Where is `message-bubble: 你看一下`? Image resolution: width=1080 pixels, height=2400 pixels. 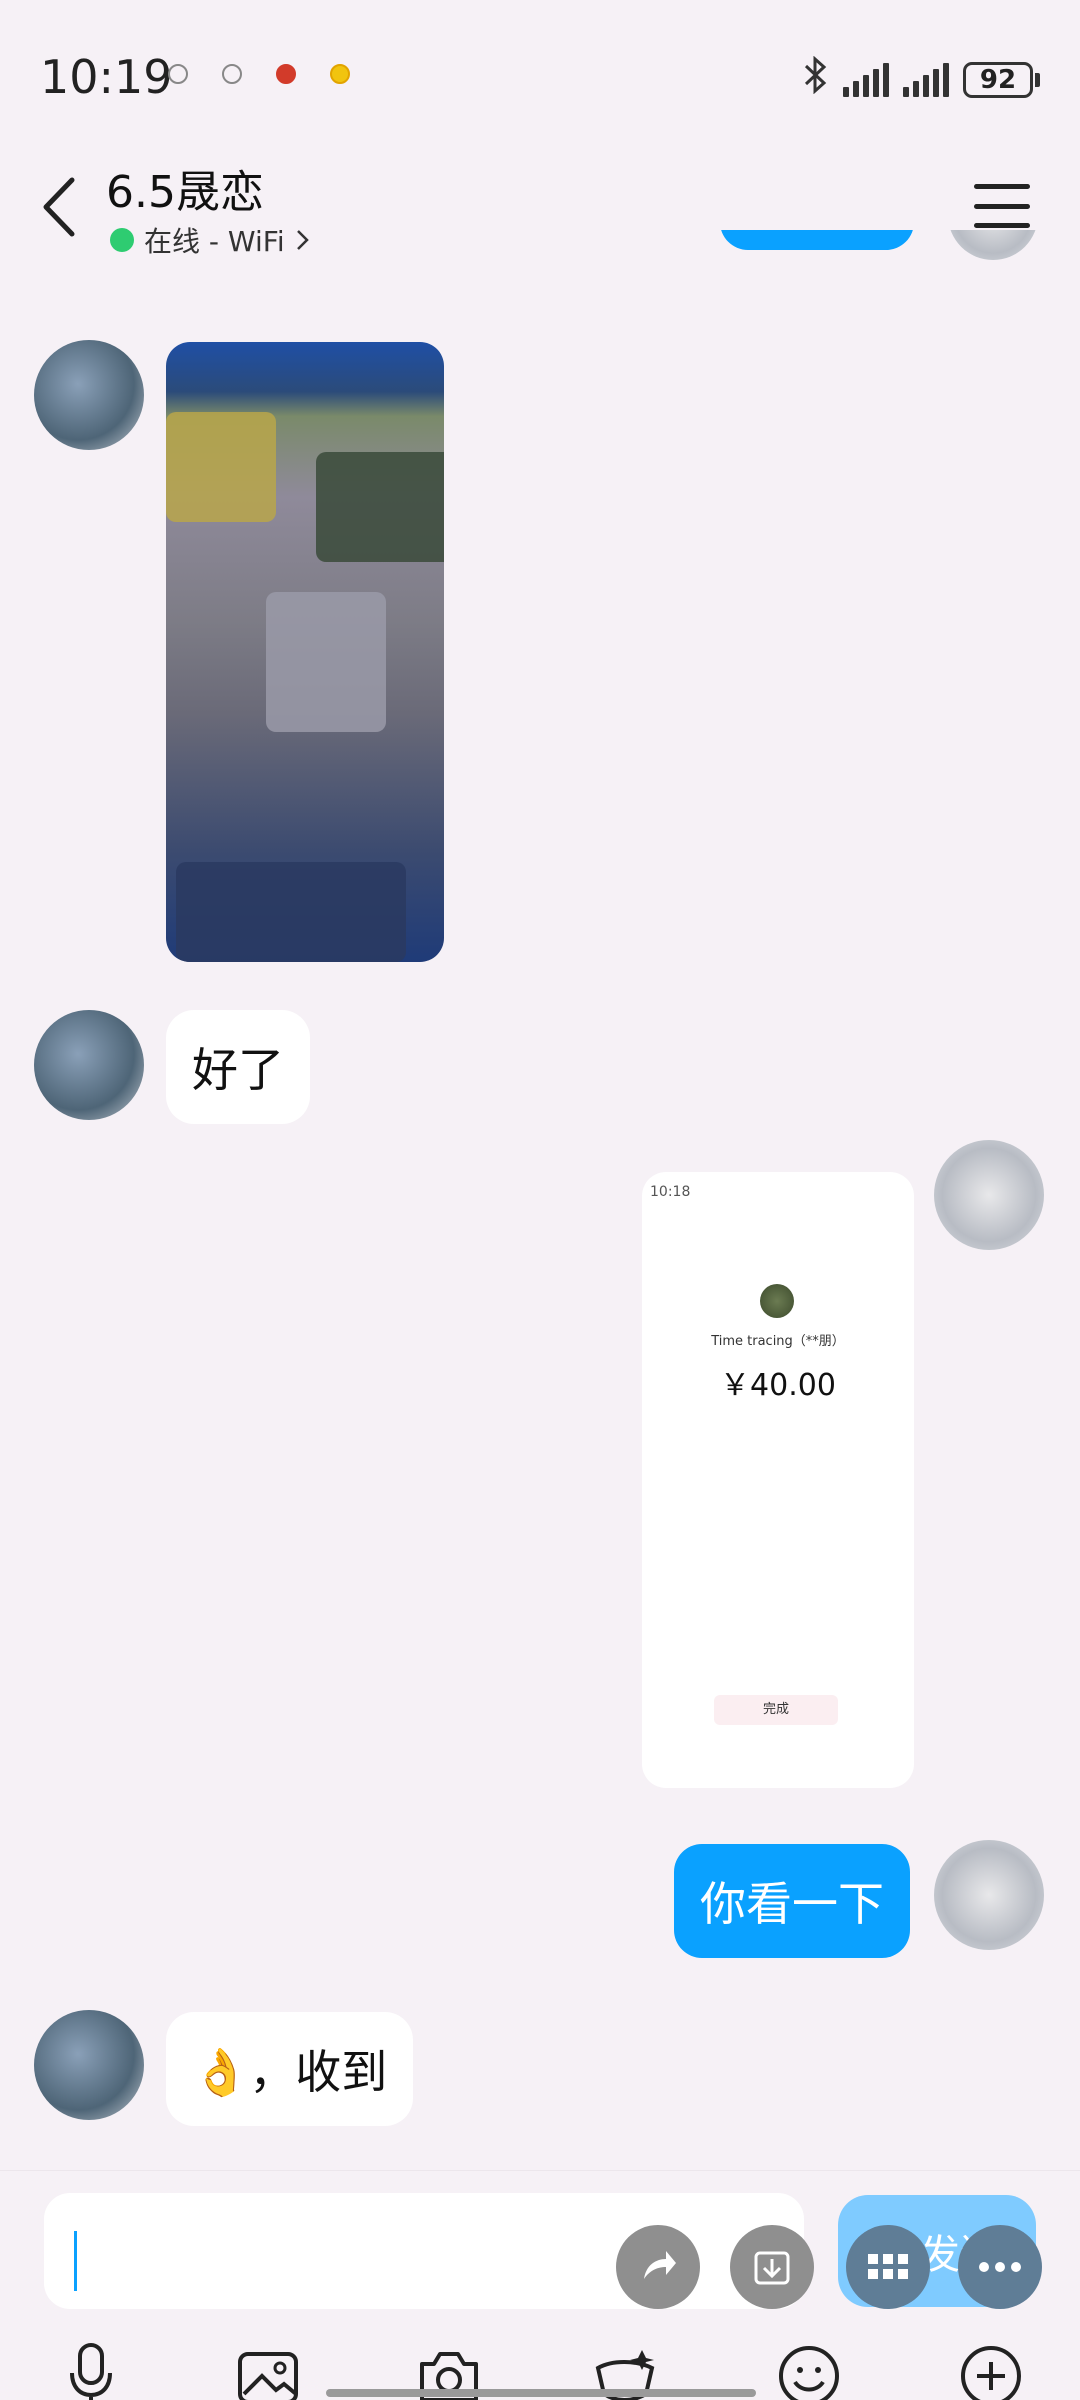 message-bubble: 你看一下 is located at coordinates (792, 1901).